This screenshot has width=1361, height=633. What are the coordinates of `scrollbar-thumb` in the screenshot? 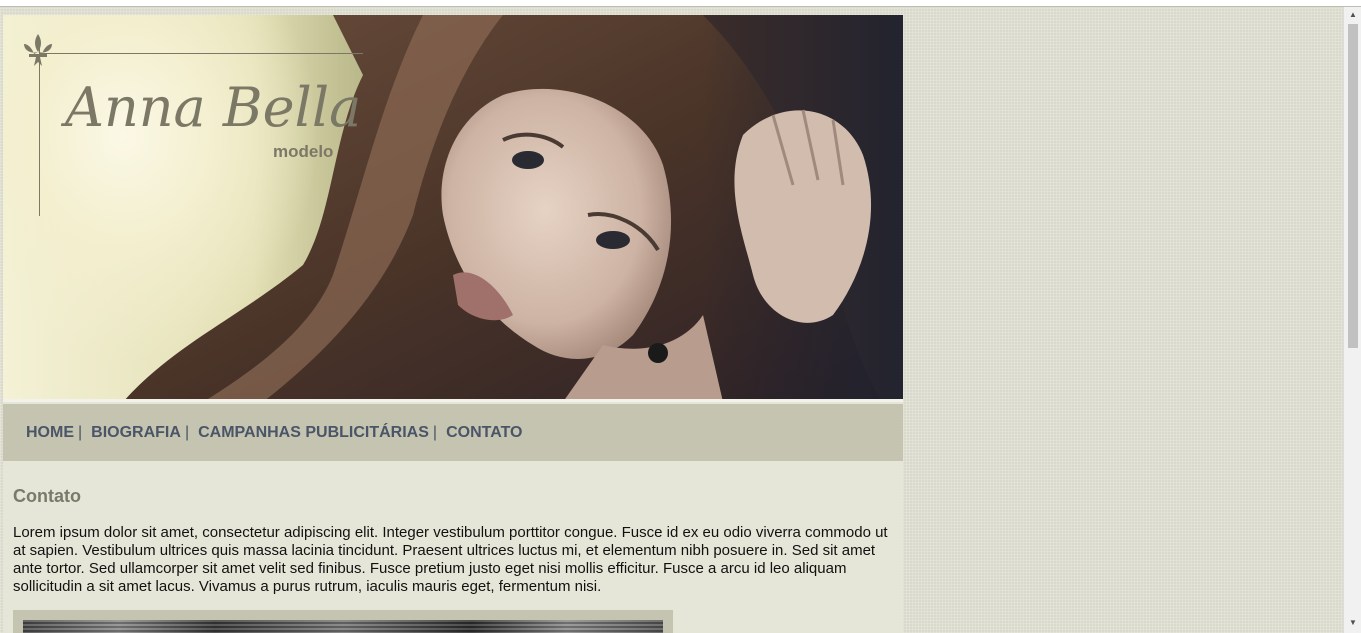 It's located at (1353, 186).